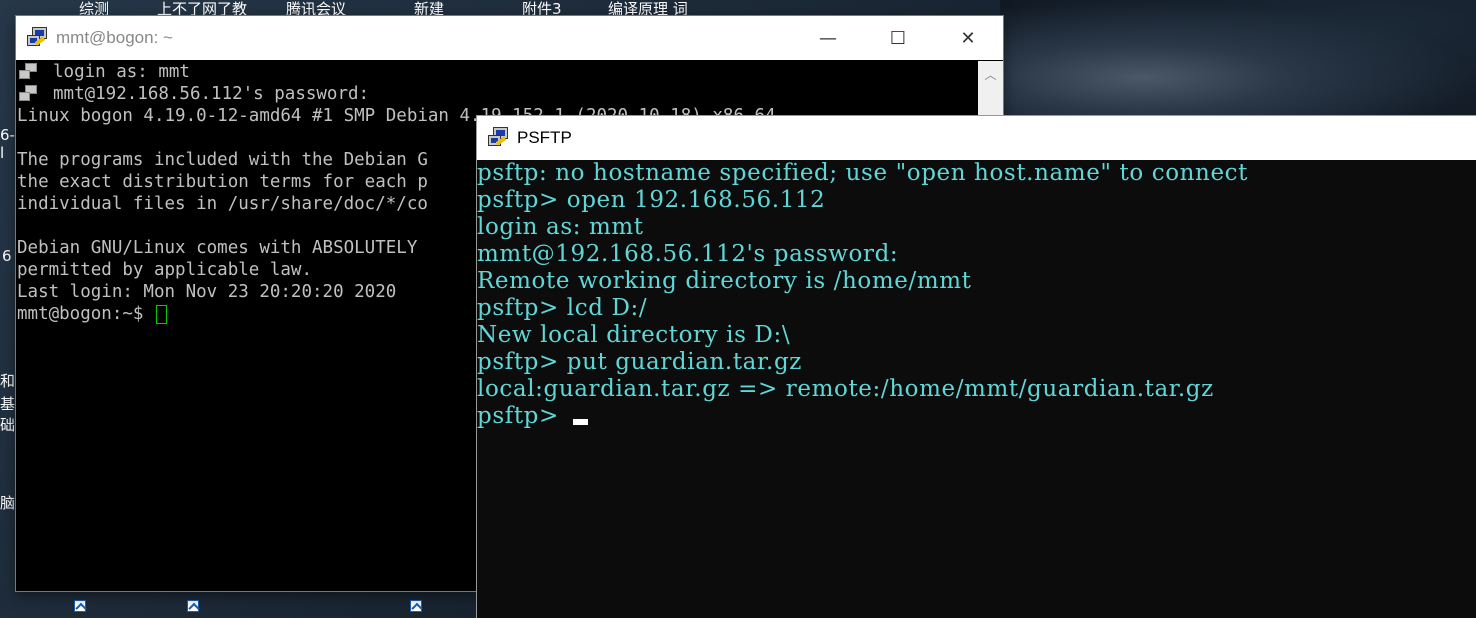 This screenshot has height=618, width=1476. Describe the element at coordinates (651, 200) in the screenshot. I see `console-line: psftp> open 192.168.56.112` at that location.